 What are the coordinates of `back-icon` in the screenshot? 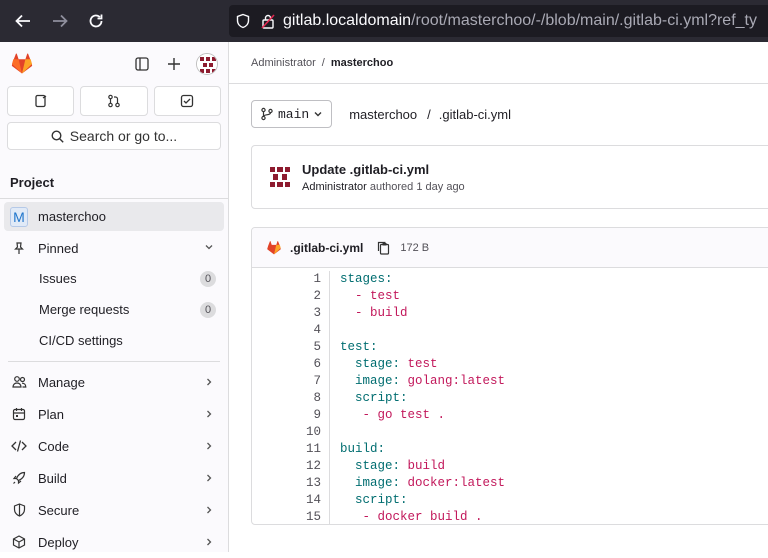 It's located at (23, 21).